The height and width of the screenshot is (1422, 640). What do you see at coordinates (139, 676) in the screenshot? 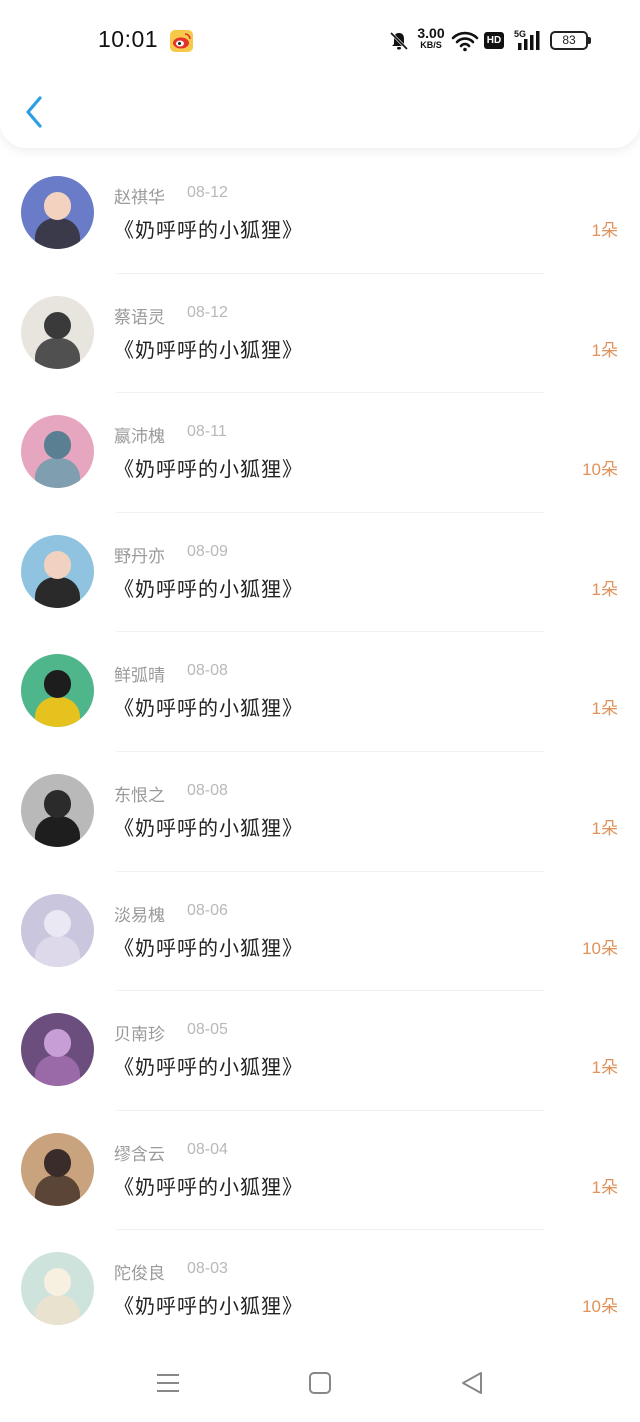
I see `sender-name: 鲜弧晴` at bounding box center [139, 676].